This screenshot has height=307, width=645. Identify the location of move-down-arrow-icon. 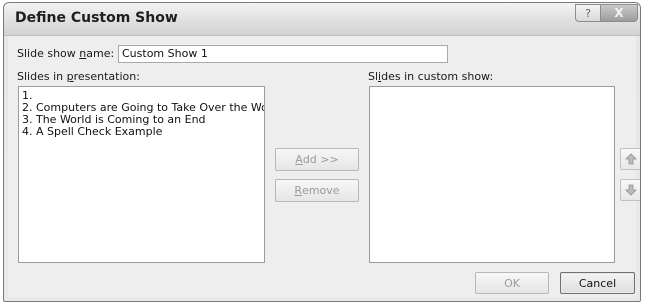
(631, 190).